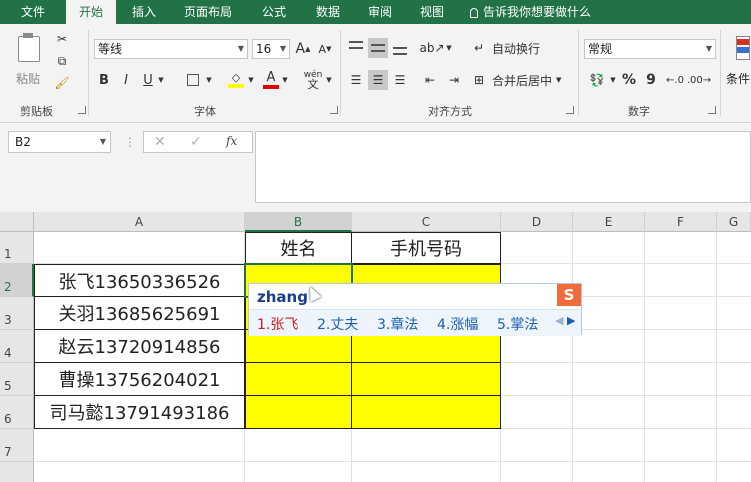 Image resolution: width=751 pixels, height=482 pixels. What do you see at coordinates (712, 110) in the screenshot?
I see `number-launcher-icon` at bounding box center [712, 110].